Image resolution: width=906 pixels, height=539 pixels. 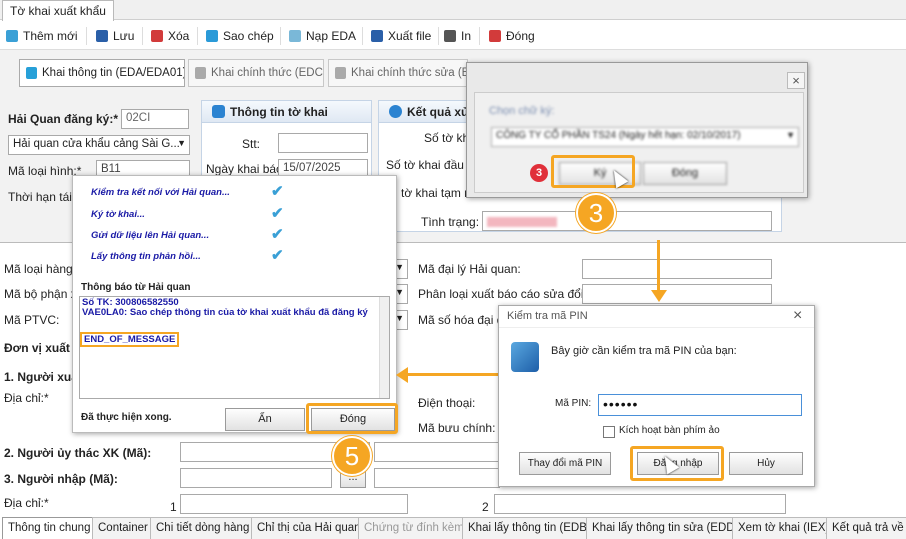 I want to click on bottom-tab-iex: Xem tờ khai (IEX), so click(x=784, y=528).